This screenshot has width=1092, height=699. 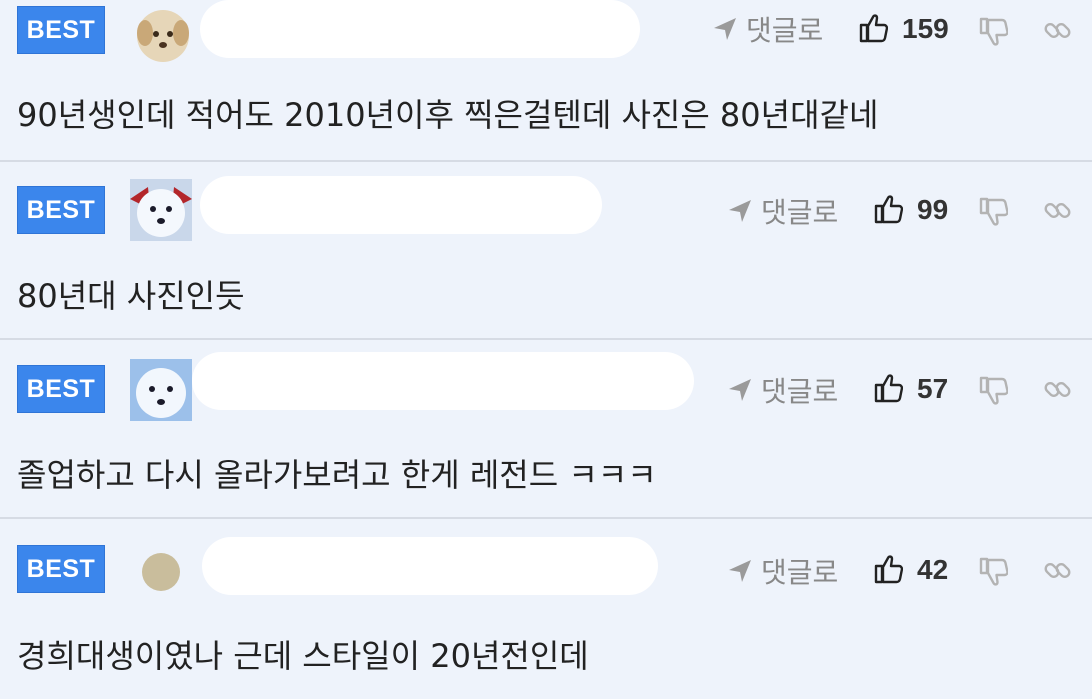 I want to click on puppy-avatar-icon, so click(x=163, y=34).